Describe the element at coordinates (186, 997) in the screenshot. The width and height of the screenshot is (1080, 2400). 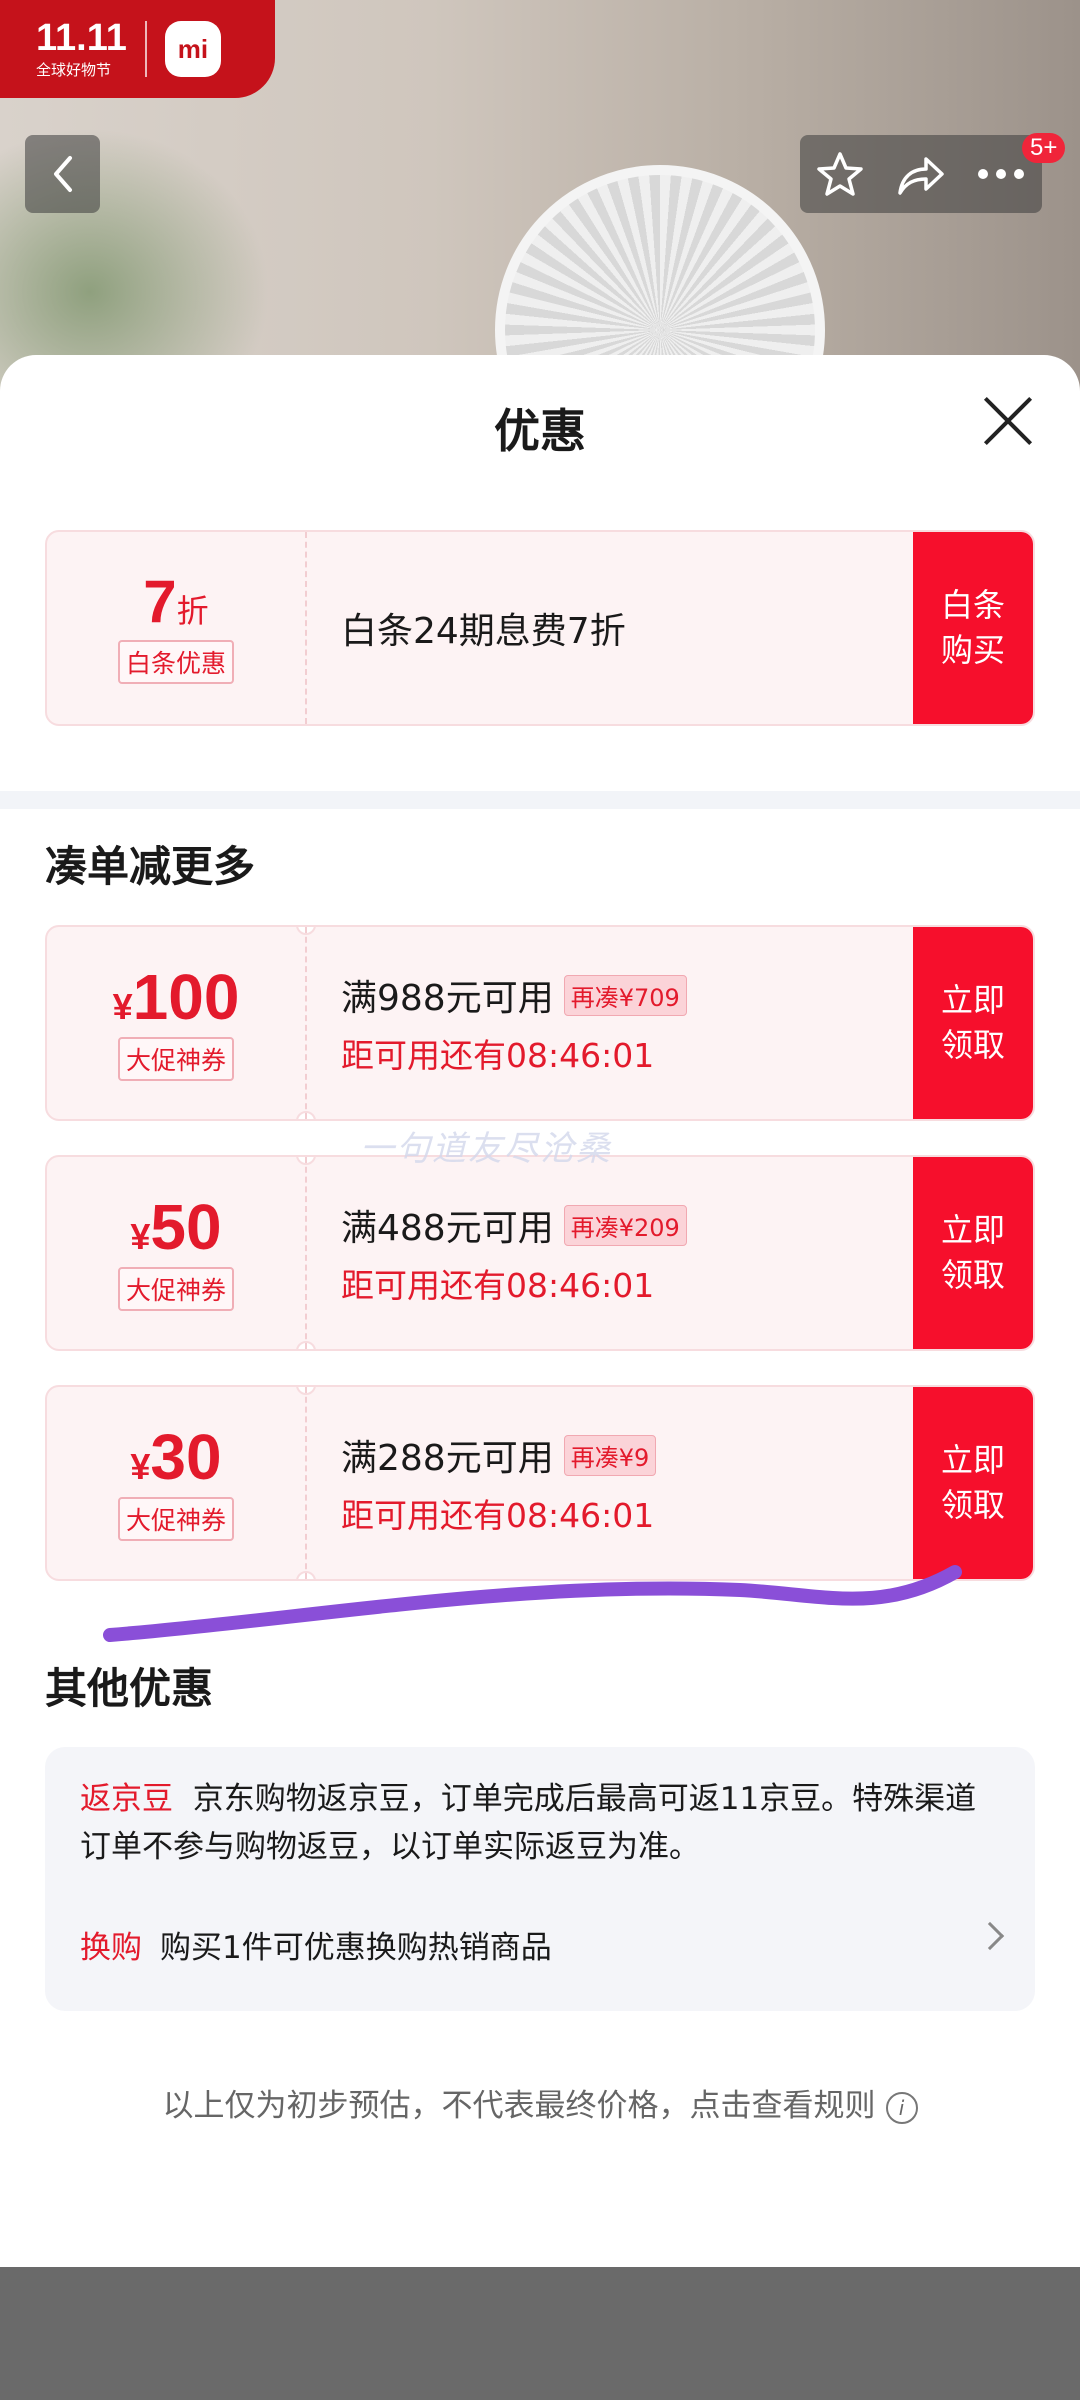
I see `coupon-amount: 100` at that location.